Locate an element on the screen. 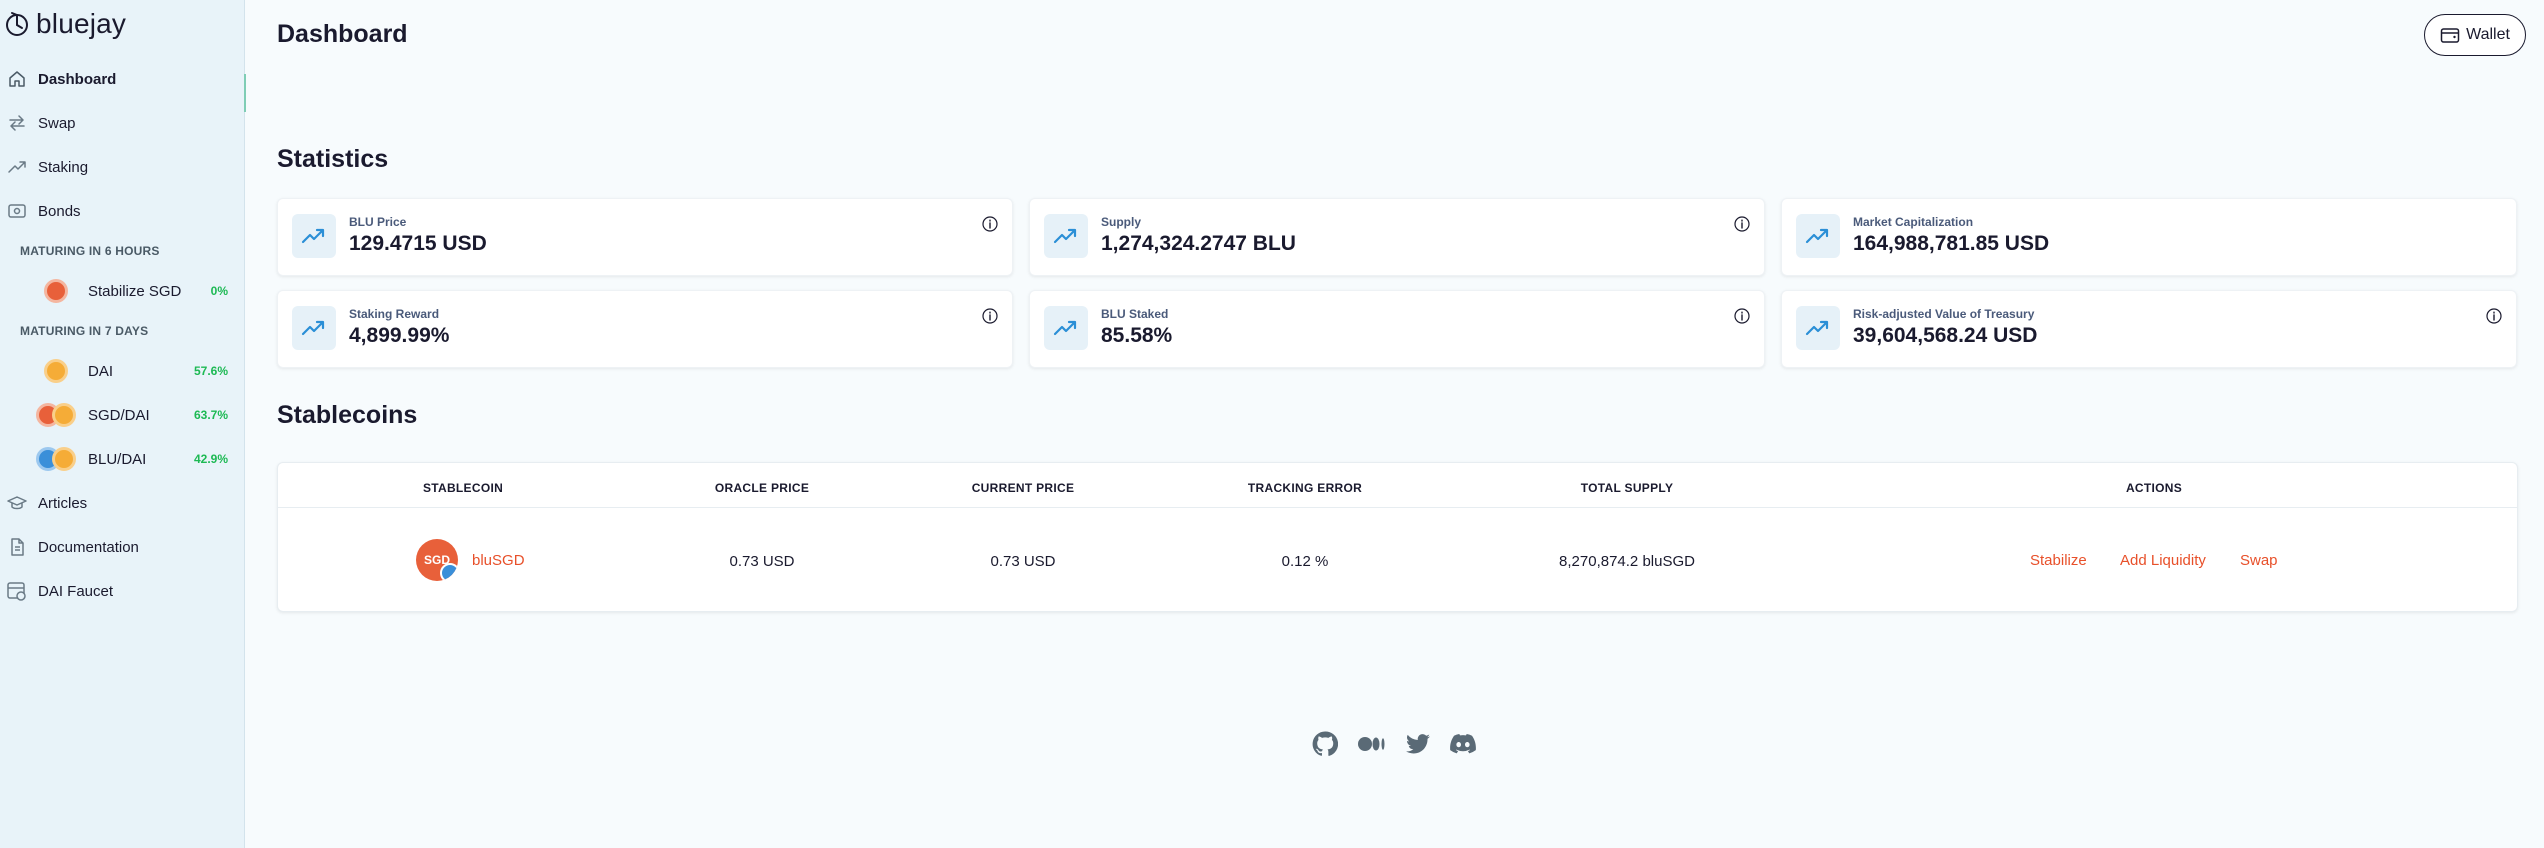  wallet-label: Wallet is located at coordinates (2488, 34).